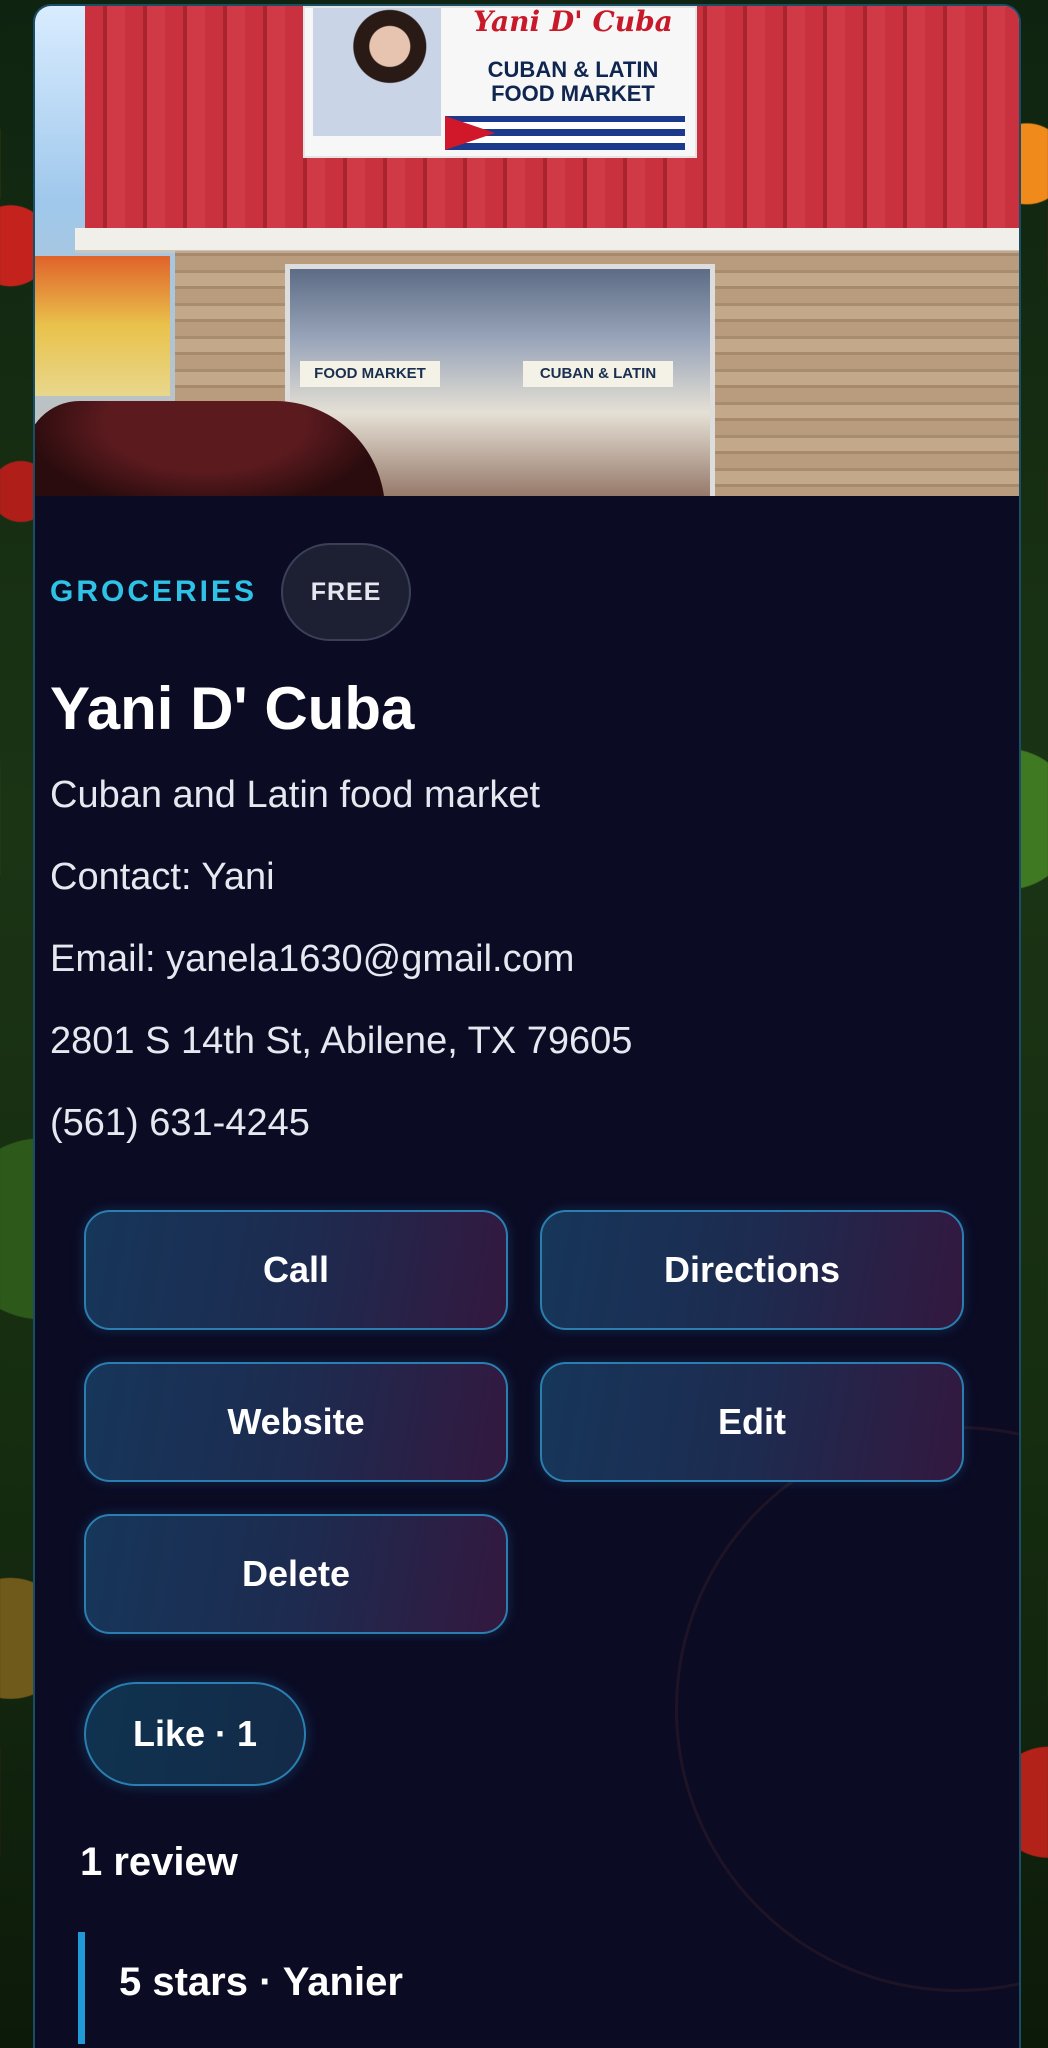 The width and height of the screenshot is (1048, 2048). What do you see at coordinates (573, 22) in the screenshot?
I see `banner-brand: Yani D' Cuba` at bounding box center [573, 22].